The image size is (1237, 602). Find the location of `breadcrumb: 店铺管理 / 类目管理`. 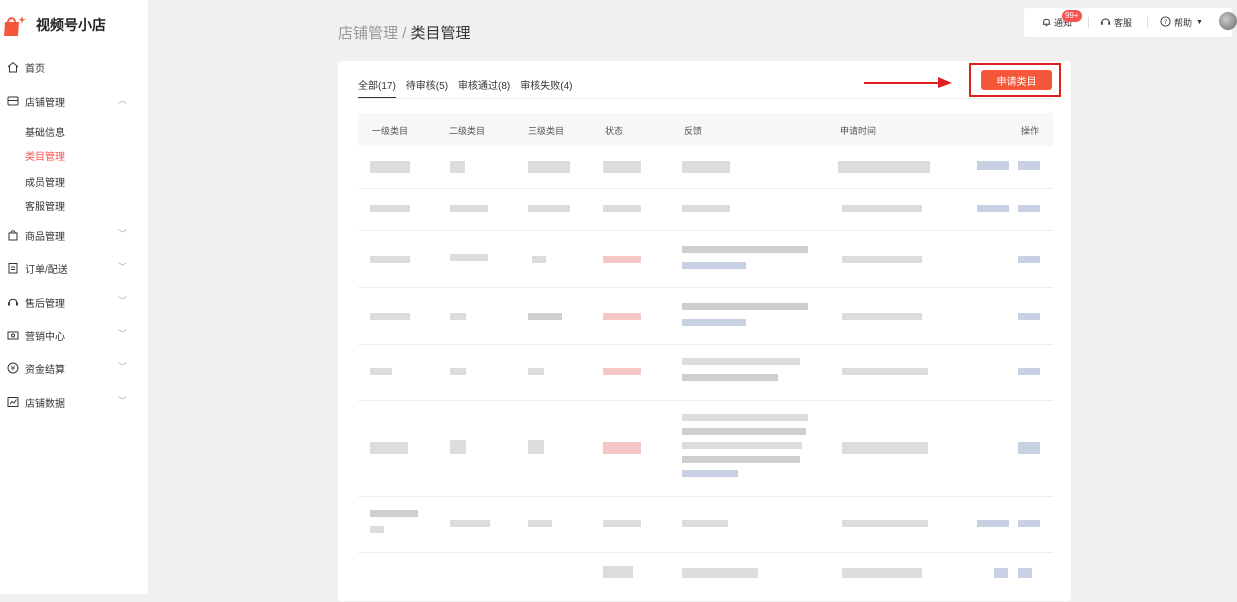

breadcrumb: 店铺管理 / 类目管理 is located at coordinates (404, 32).